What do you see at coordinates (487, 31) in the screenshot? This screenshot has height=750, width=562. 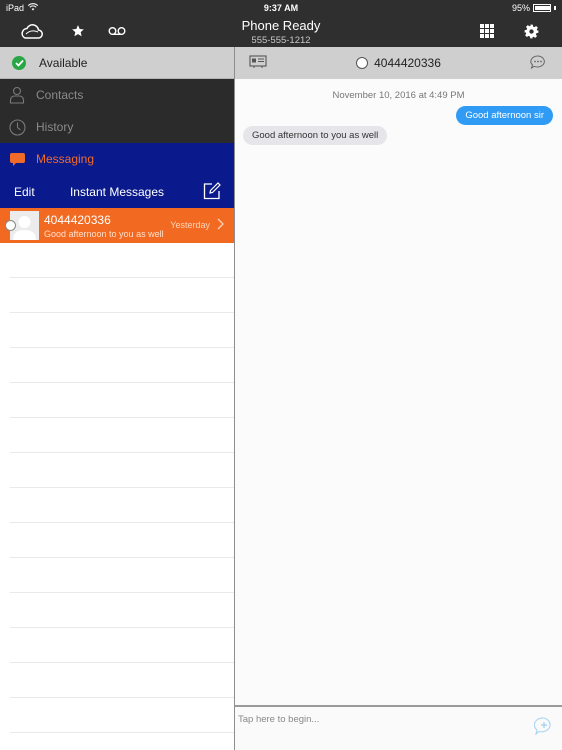 I see `dialpad-icon` at bounding box center [487, 31].